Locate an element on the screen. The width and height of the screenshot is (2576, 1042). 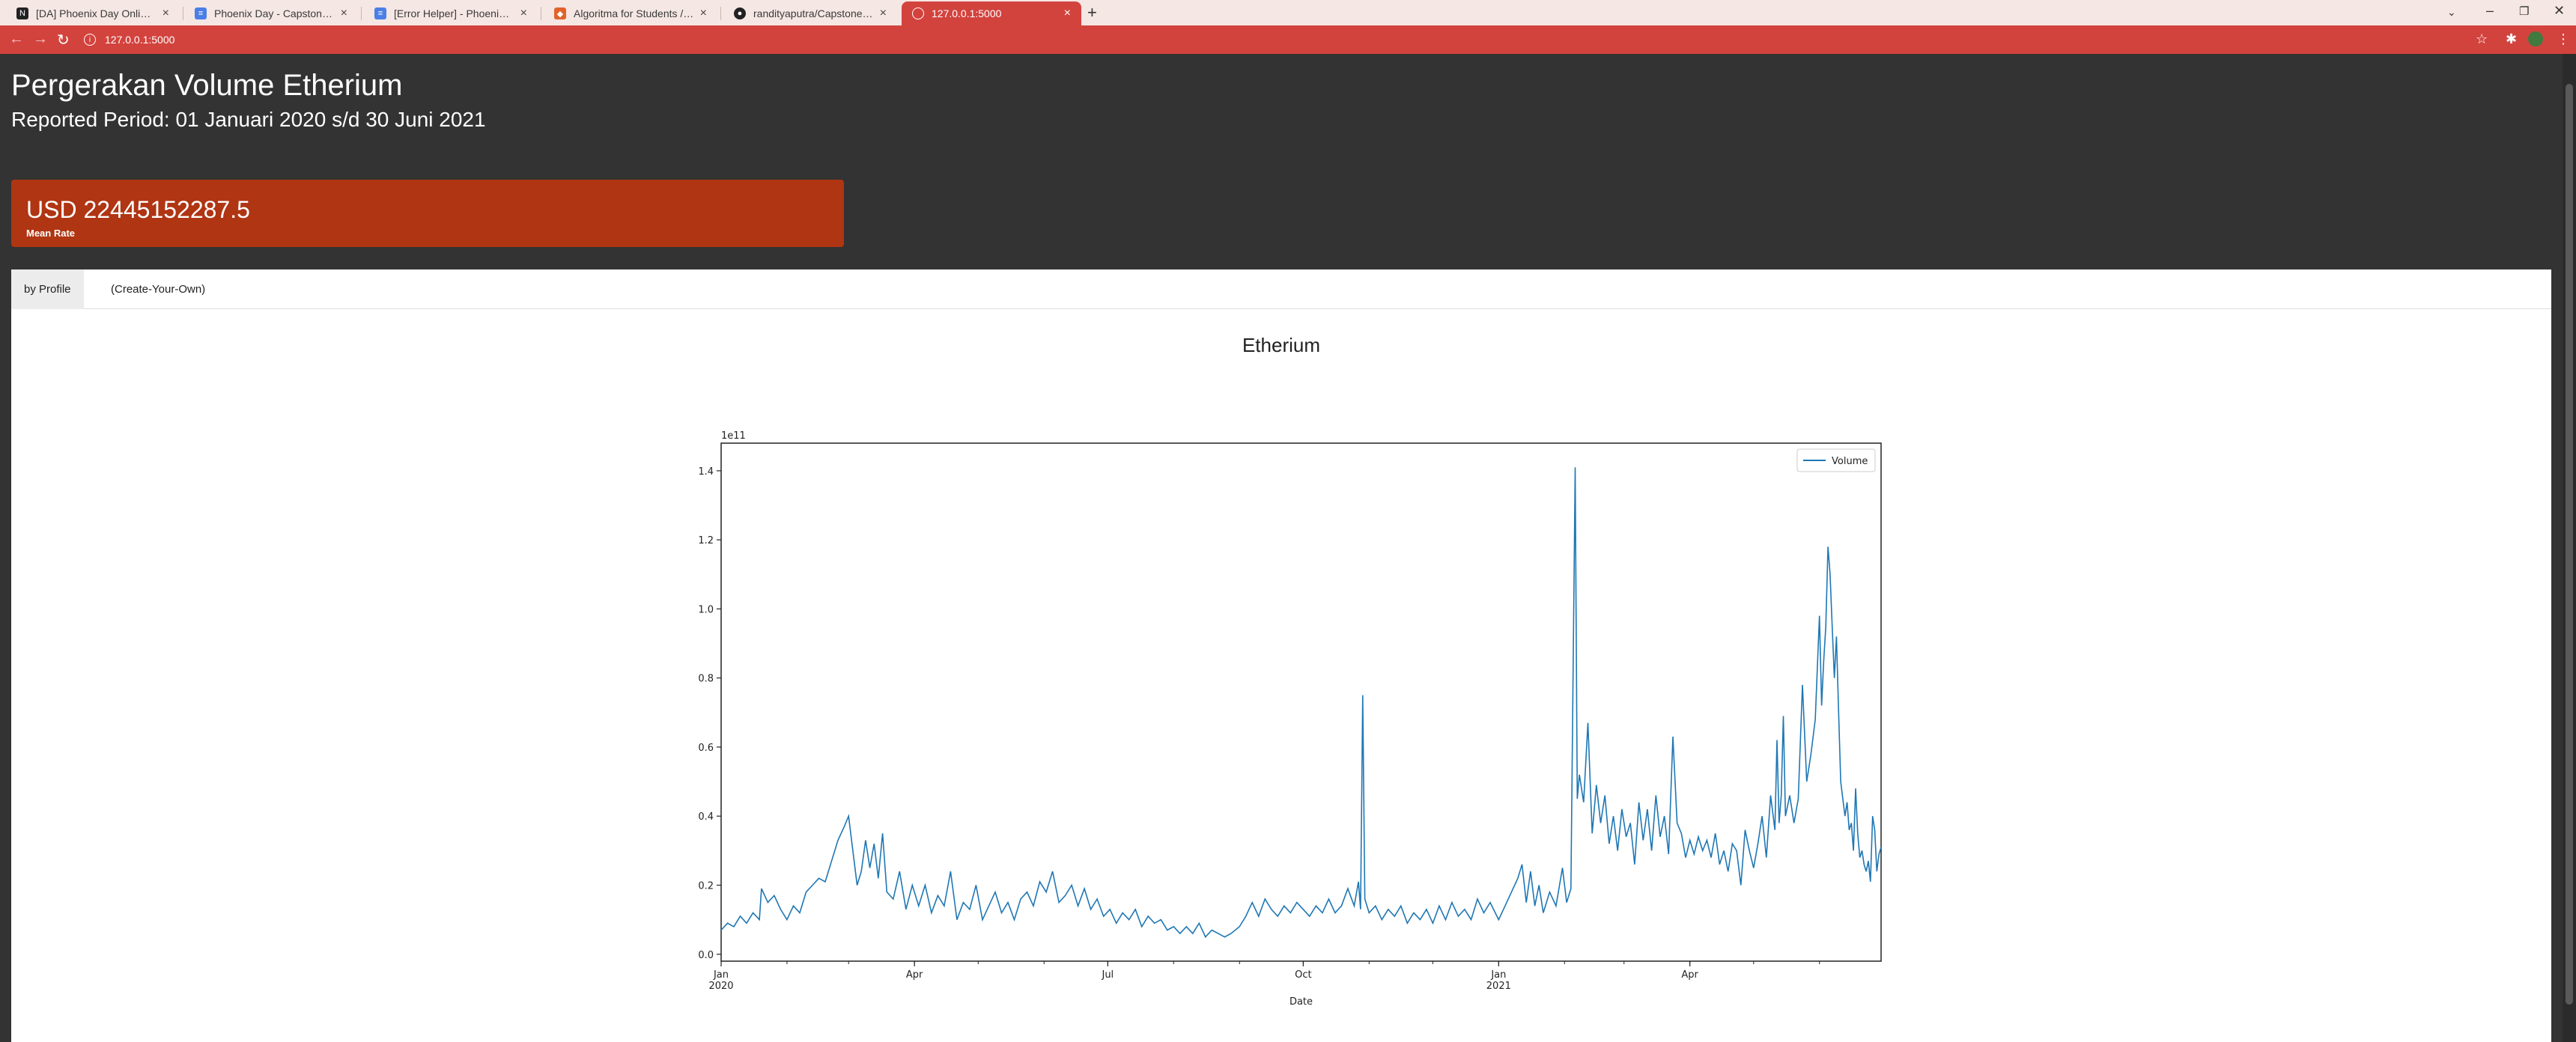
y-tick-label: 0.6 is located at coordinates (706, 749).